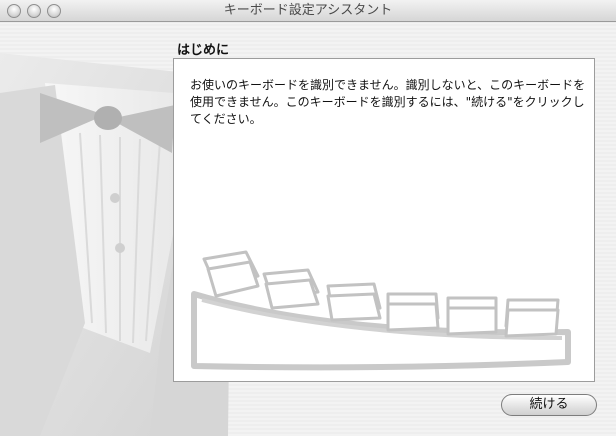  Describe the element at coordinates (203, 50) in the screenshot. I see `page-heading: はじめに` at that location.